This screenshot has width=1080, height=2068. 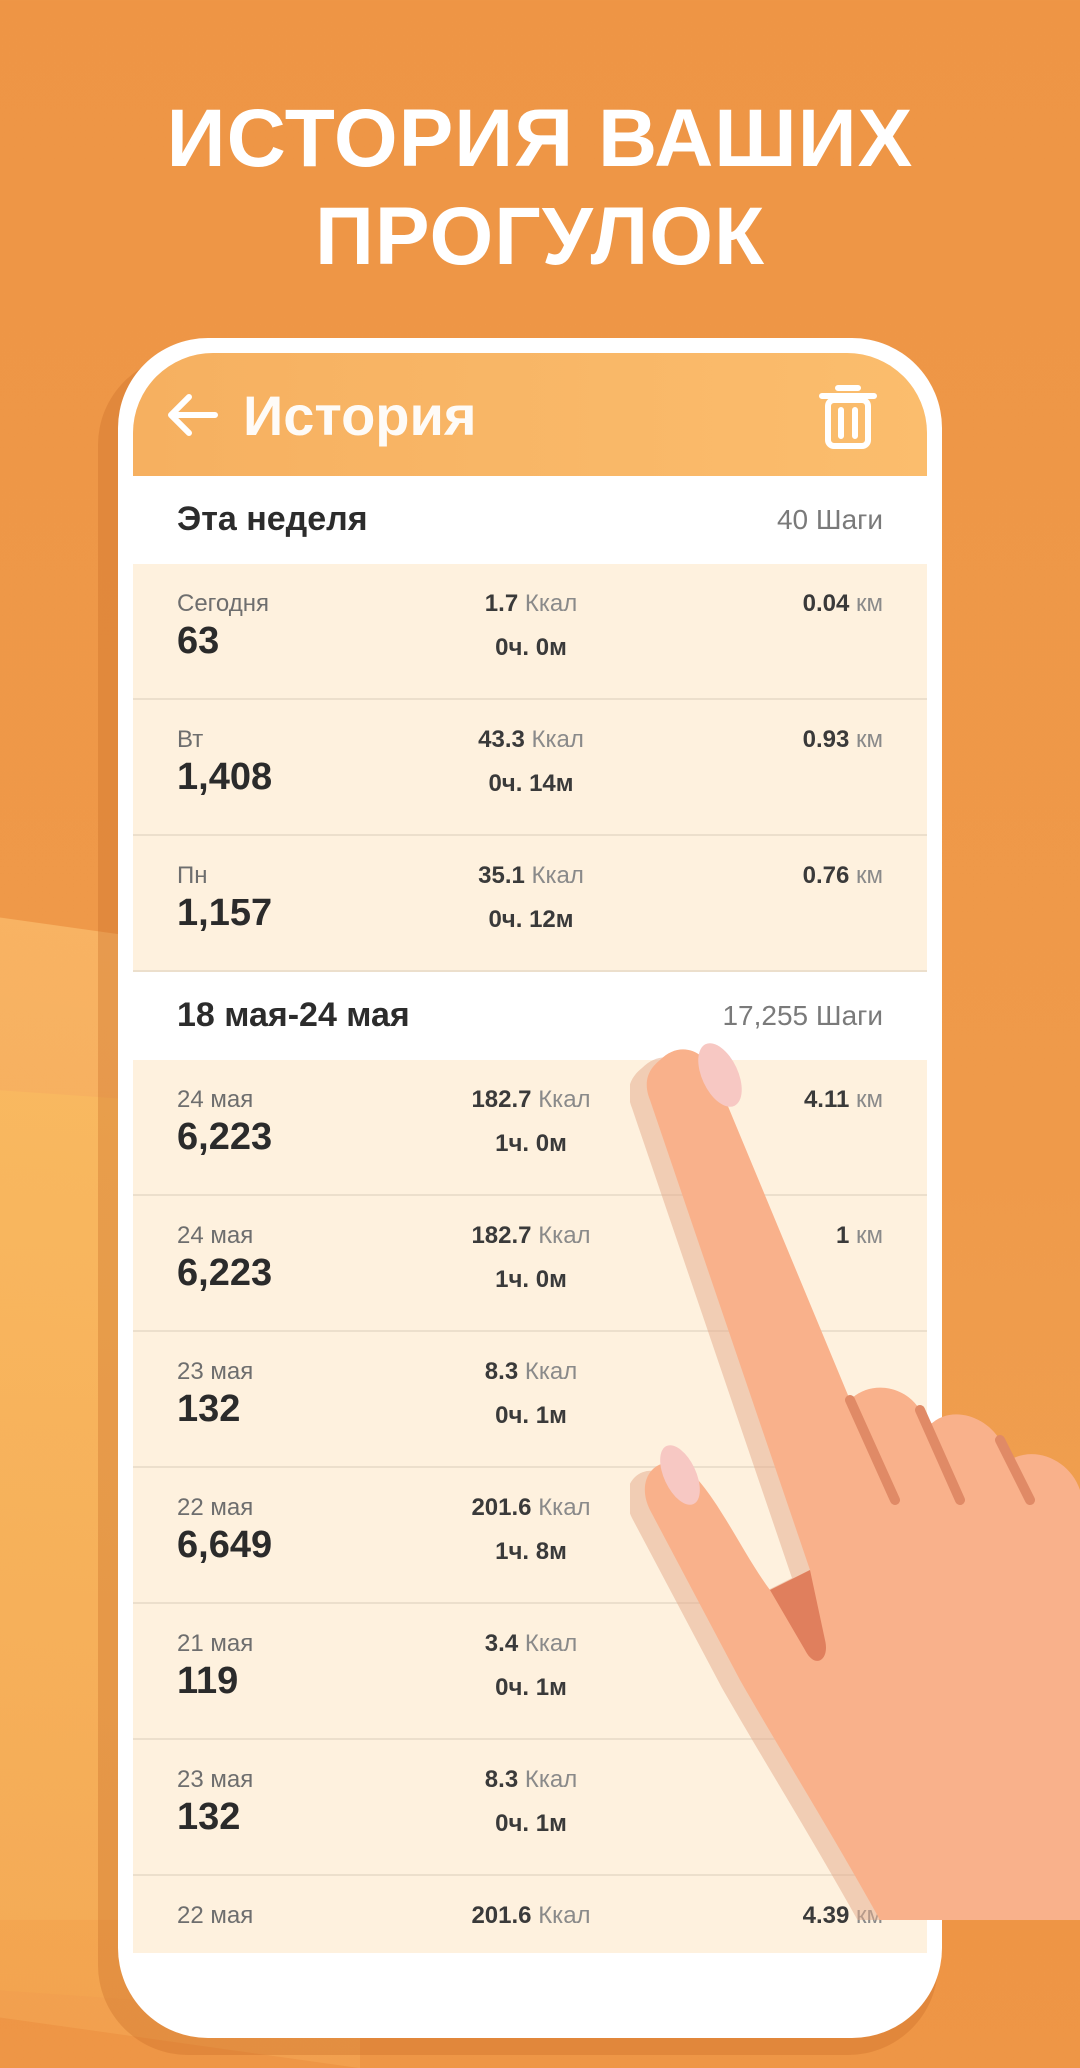 I want to click on row-calories: 1.7 Ккал, so click(x=531, y=604).